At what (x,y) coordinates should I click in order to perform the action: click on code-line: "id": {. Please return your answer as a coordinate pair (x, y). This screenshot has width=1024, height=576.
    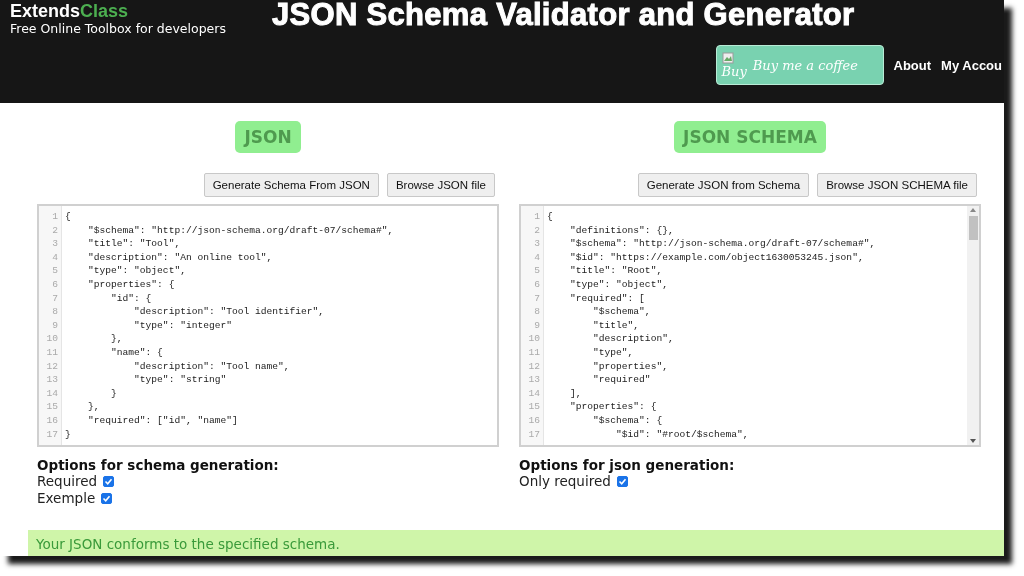
    Looking at the image, I should click on (131, 298).